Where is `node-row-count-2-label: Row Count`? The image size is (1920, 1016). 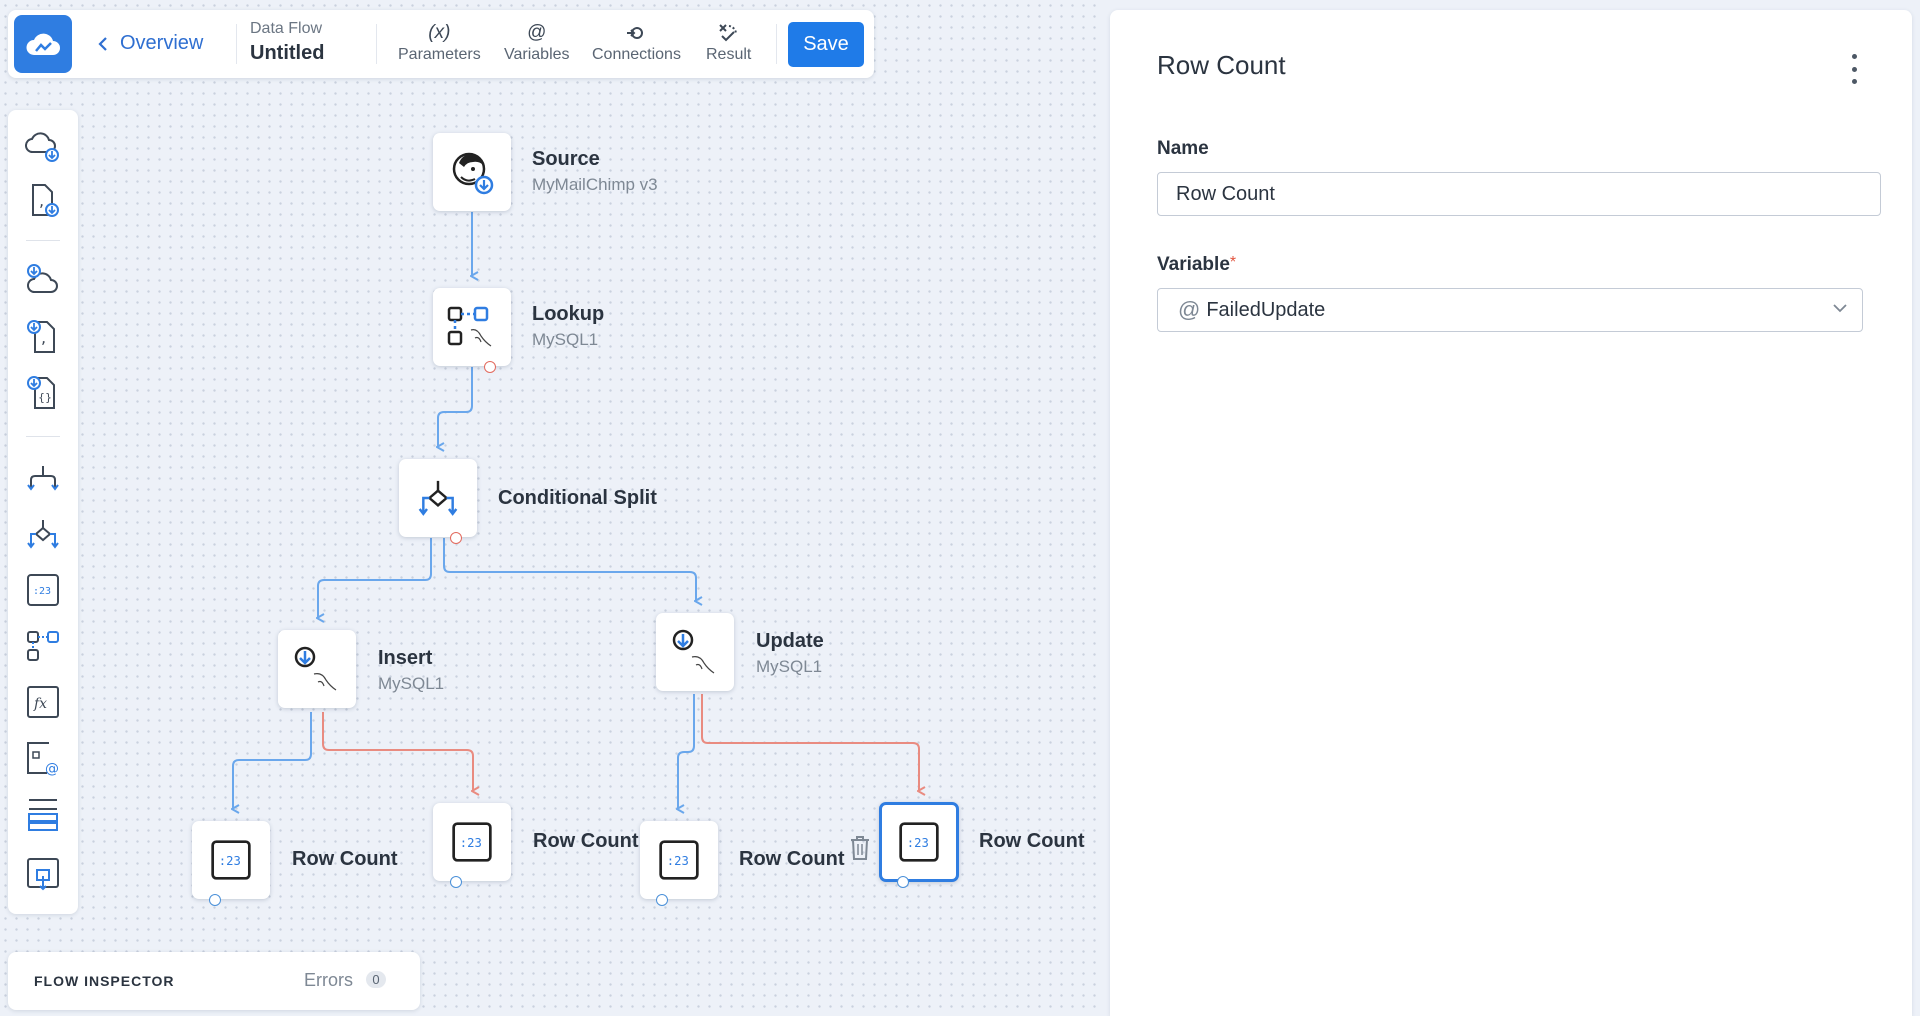 node-row-count-2-label: Row Count is located at coordinates (586, 841).